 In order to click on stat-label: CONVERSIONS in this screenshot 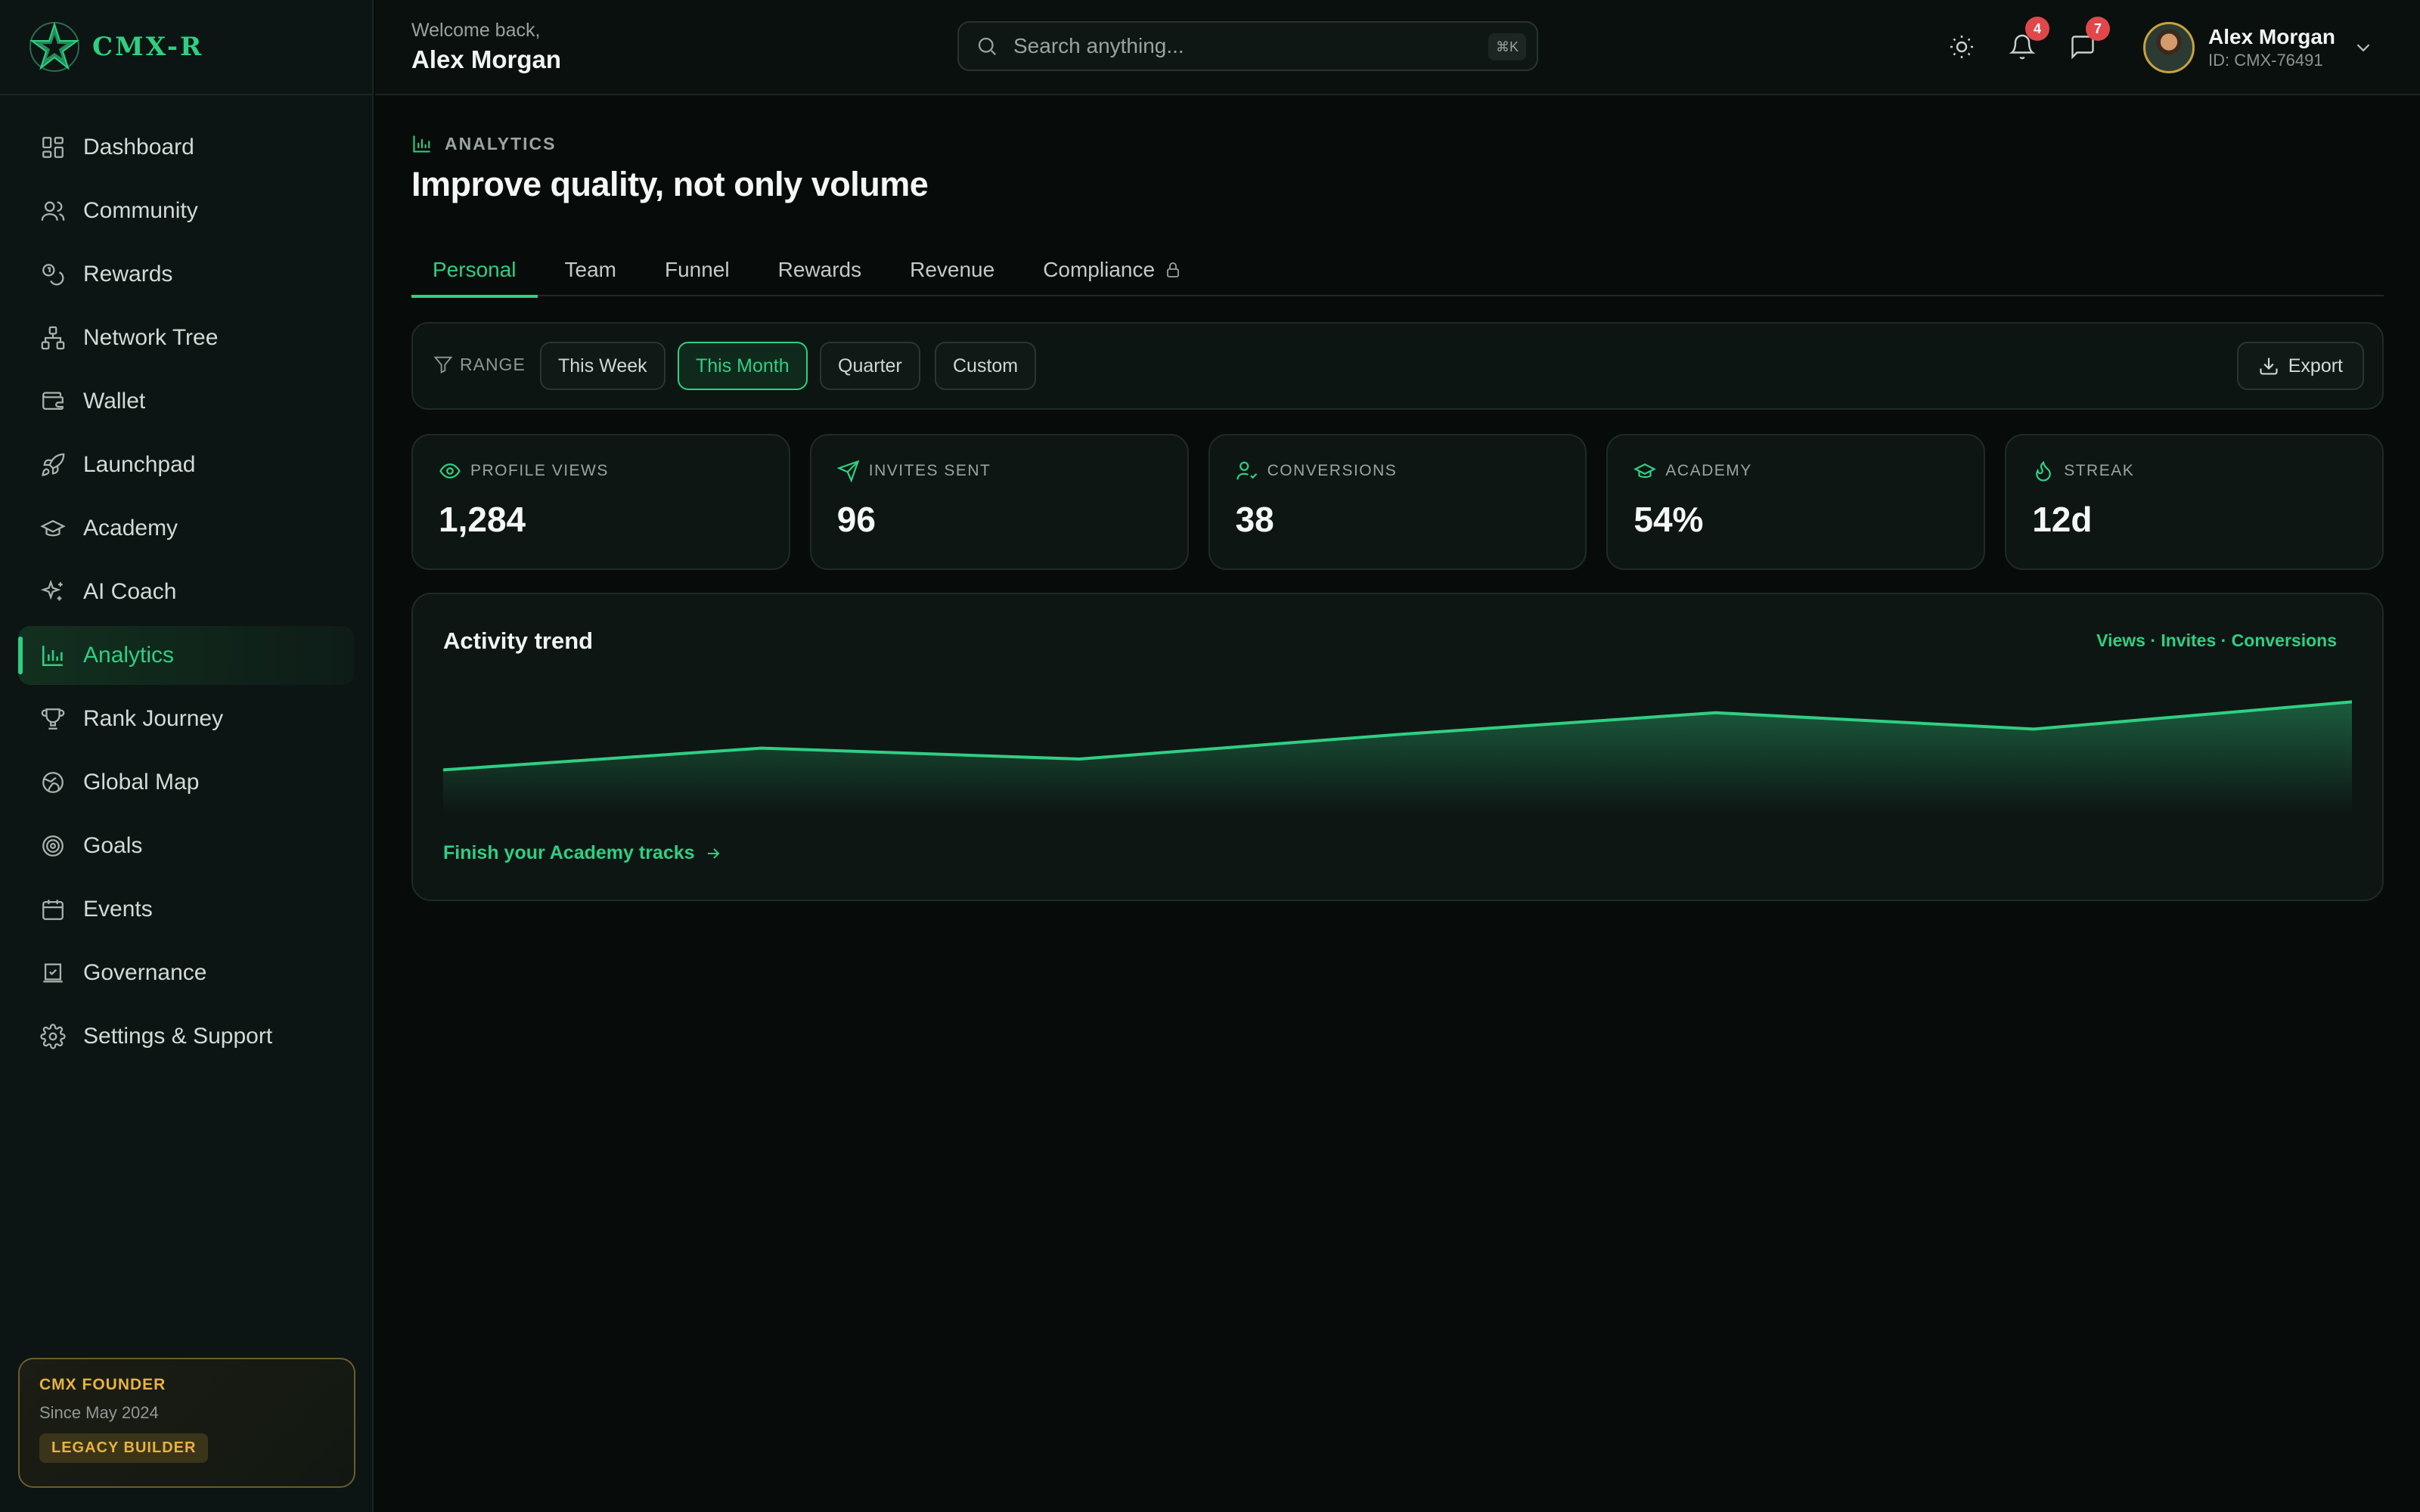, I will do `click(1332, 471)`.